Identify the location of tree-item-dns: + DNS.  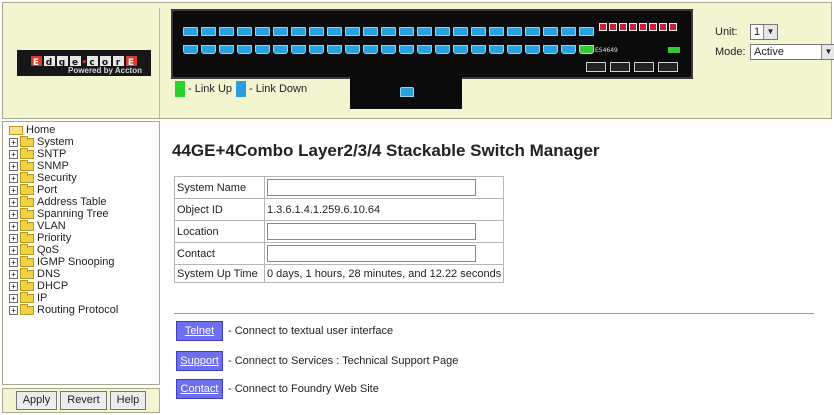
(84, 273).